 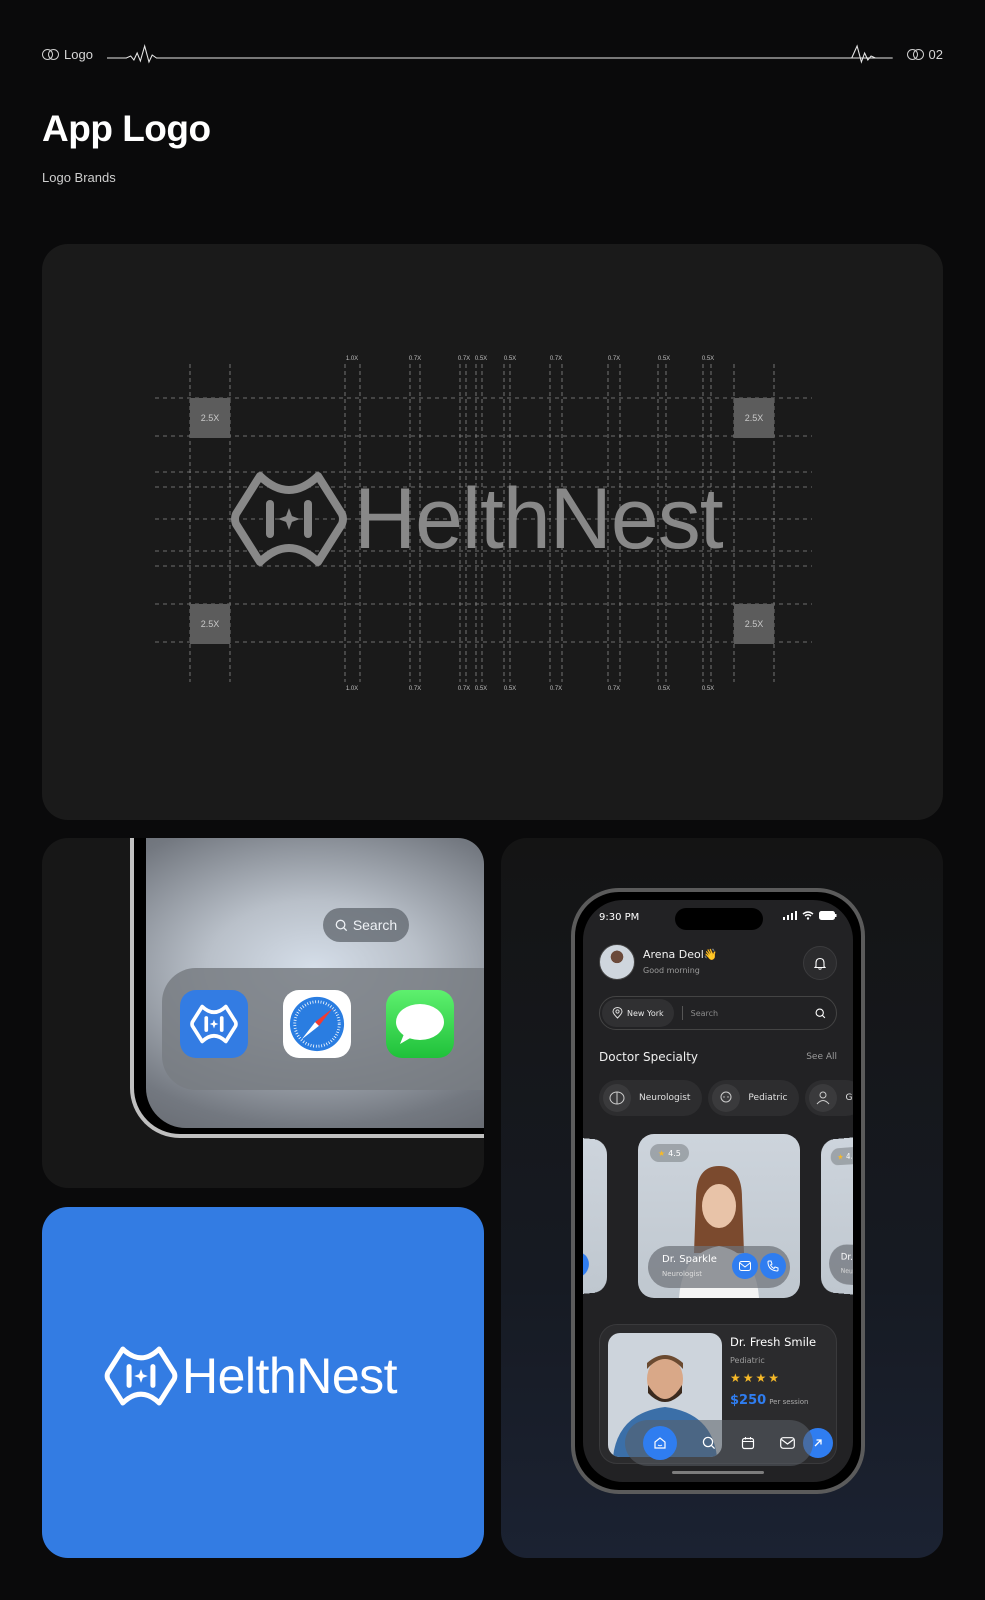 I want to click on page-title: App Logo, so click(x=126, y=128).